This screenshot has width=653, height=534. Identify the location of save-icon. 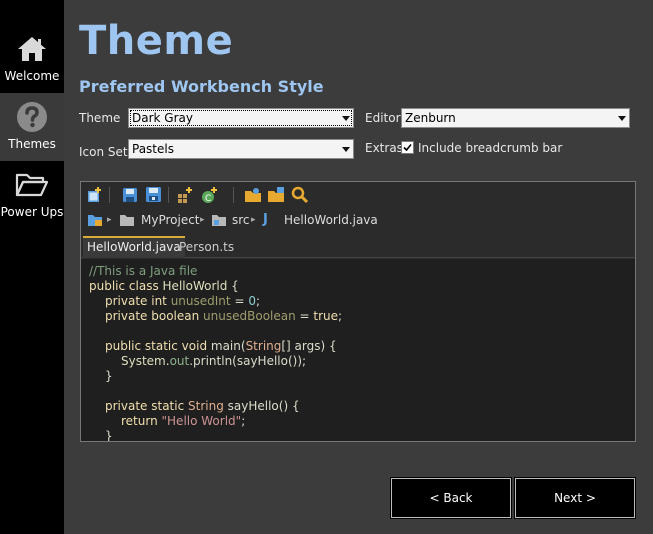
(130, 195).